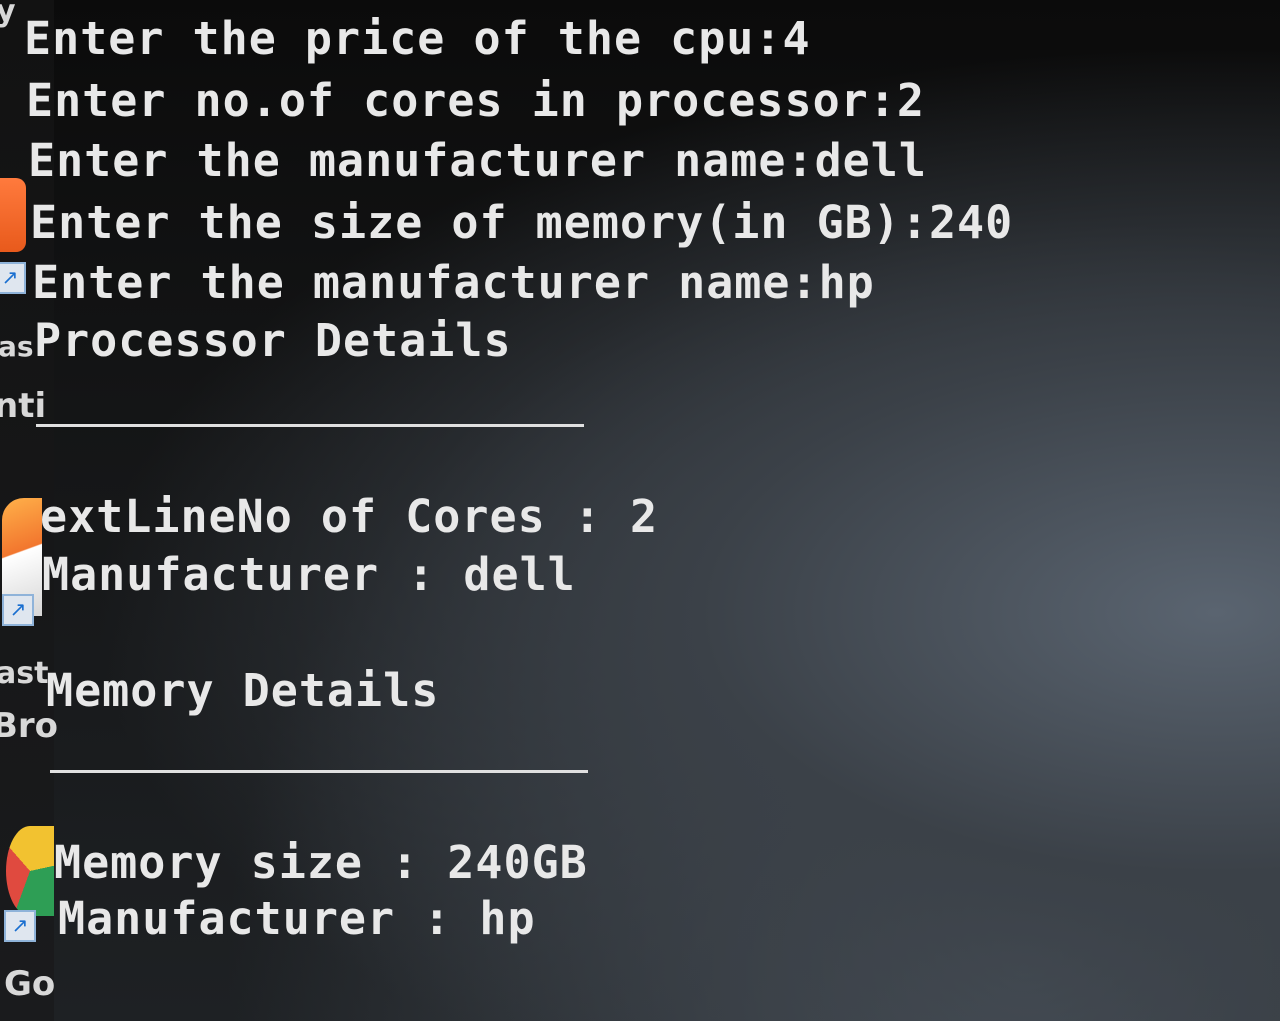  What do you see at coordinates (309, 574) in the screenshot?
I see `console-line: Manufacturer : dell` at bounding box center [309, 574].